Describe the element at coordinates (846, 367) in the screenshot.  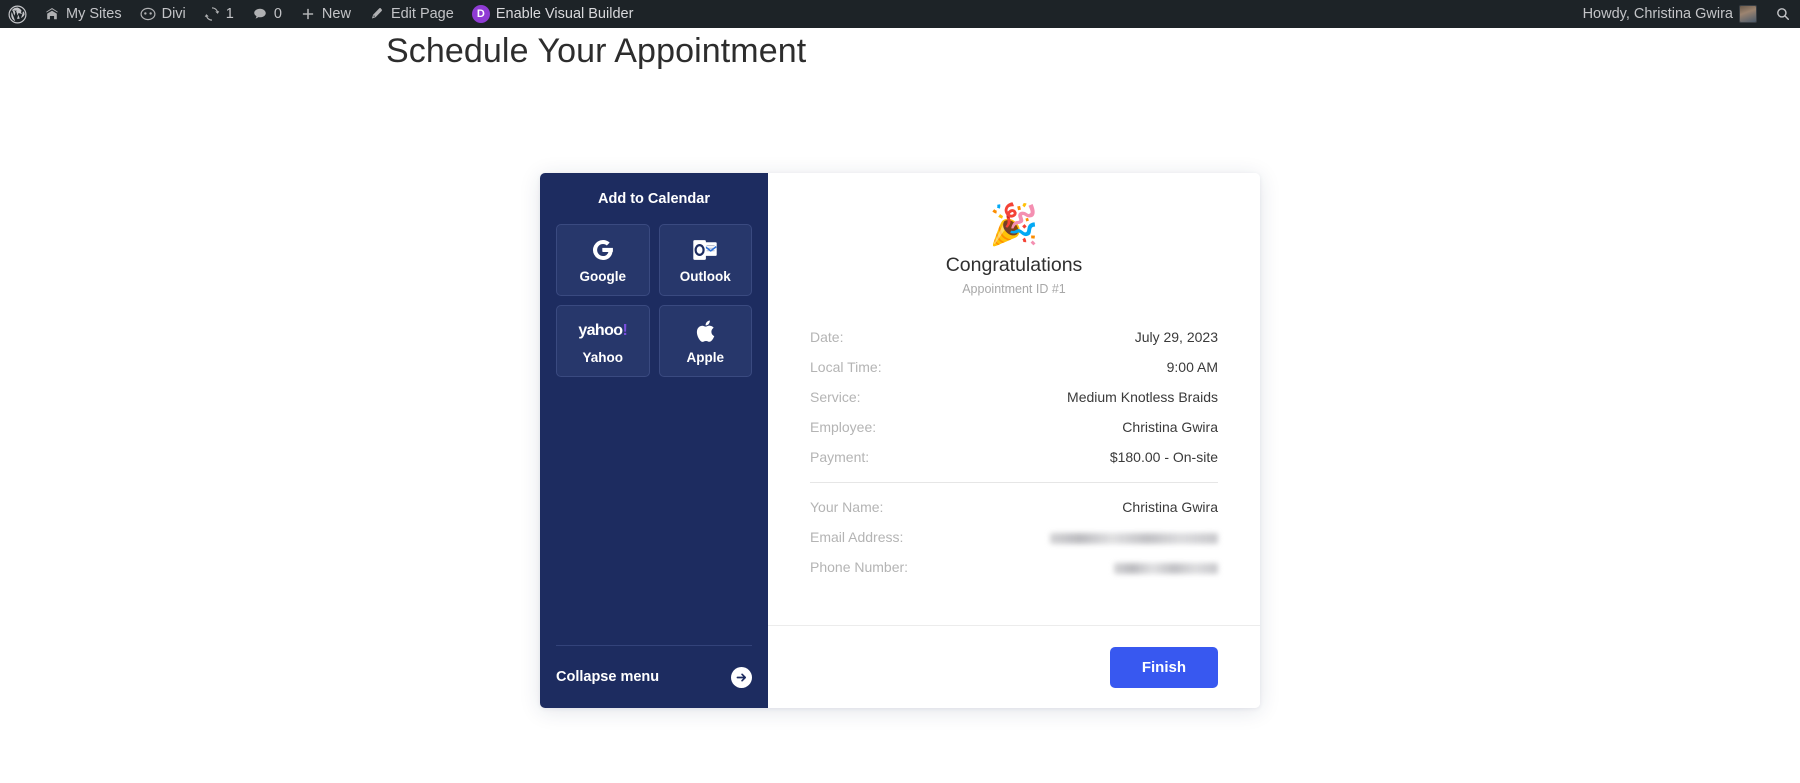
I see `detail-label: Local Time:` at that location.